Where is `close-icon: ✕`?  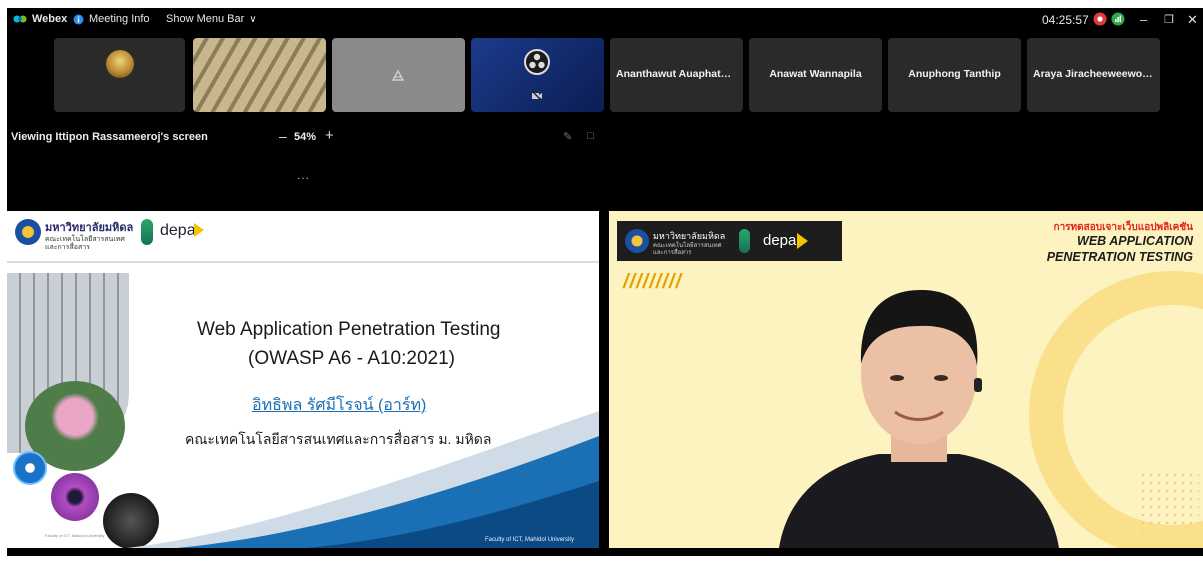
close-icon: ✕ is located at coordinates (1192, 20).